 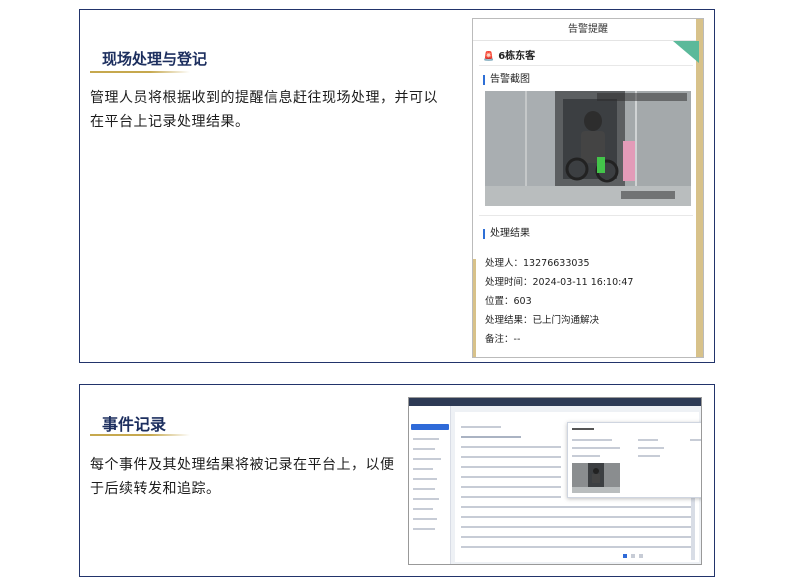 I want to click on result-section-label: 处理结果, so click(x=506, y=234).